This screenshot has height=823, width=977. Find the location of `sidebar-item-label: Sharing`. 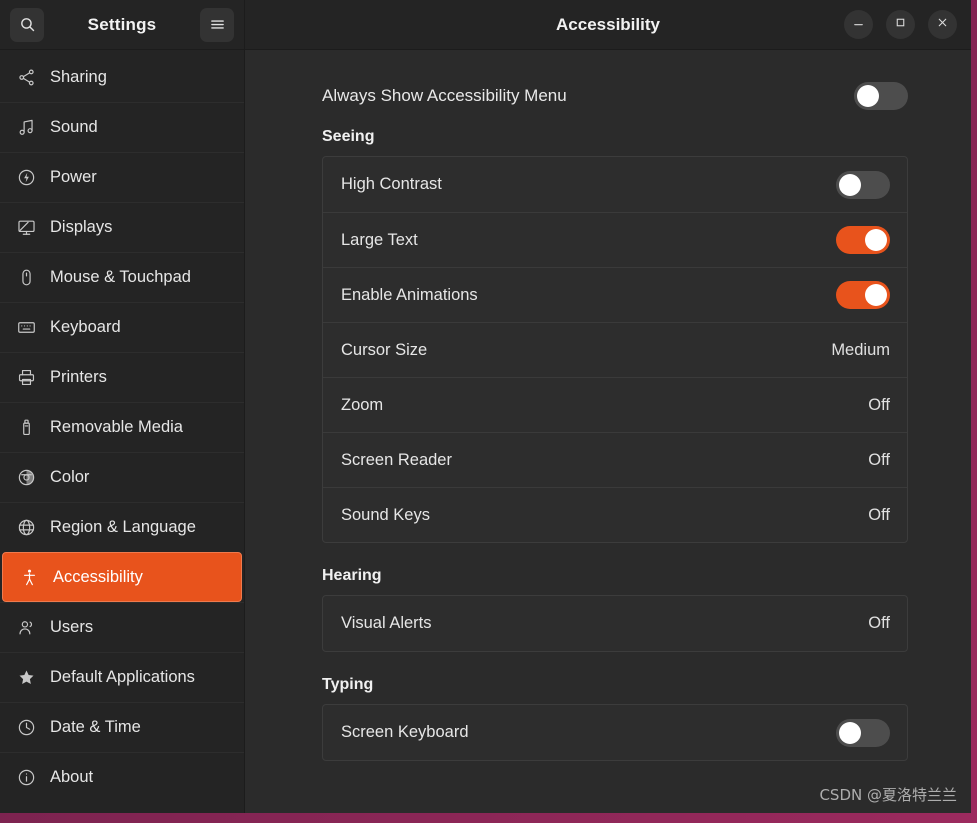

sidebar-item-label: Sharing is located at coordinates (78, 76).